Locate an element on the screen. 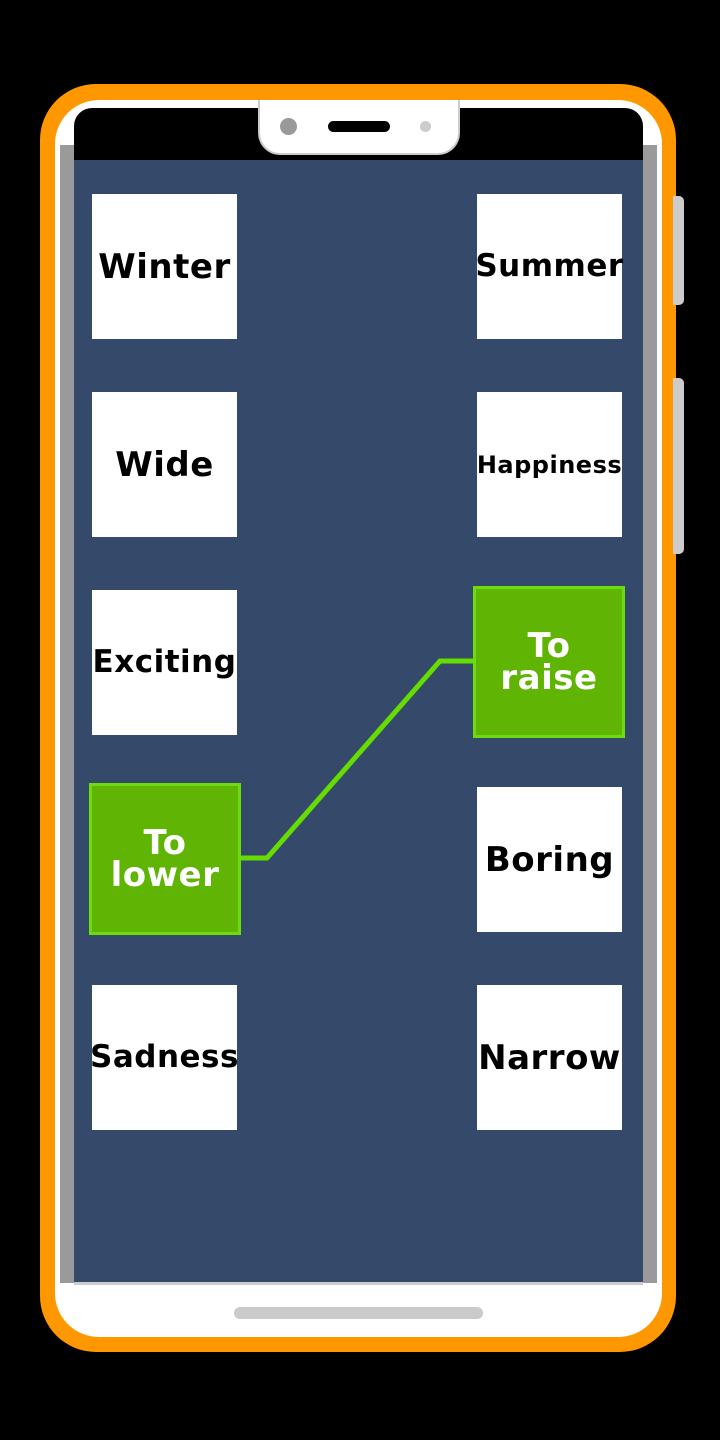 This screenshot has height=1440, width=720. word-card-exciting: Exciting is located at coordinates (164, 662).